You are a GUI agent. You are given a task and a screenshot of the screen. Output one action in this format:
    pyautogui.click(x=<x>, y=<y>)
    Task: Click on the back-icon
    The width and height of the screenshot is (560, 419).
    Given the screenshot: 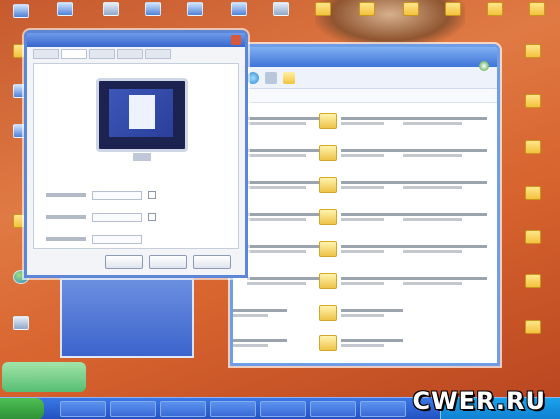 What is the action you would take?
    pyautogui.click(x=253, y=77)
    